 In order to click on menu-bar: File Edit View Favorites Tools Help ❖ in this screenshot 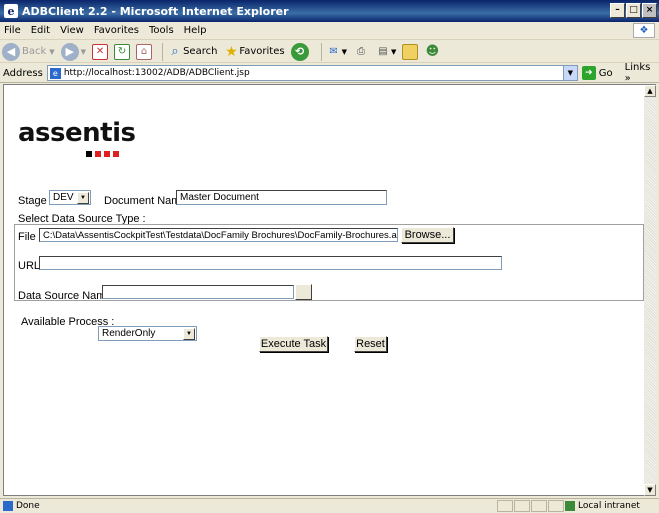, I will do `click(329, 31)`.